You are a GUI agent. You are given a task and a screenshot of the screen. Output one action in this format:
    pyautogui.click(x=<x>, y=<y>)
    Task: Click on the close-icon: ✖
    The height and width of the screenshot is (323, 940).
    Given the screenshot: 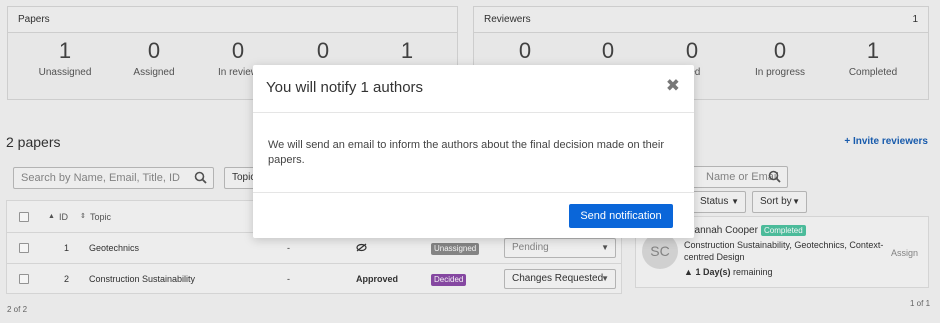 What is the action you would take?
    pyautogui.click(x=673, y=86)
    